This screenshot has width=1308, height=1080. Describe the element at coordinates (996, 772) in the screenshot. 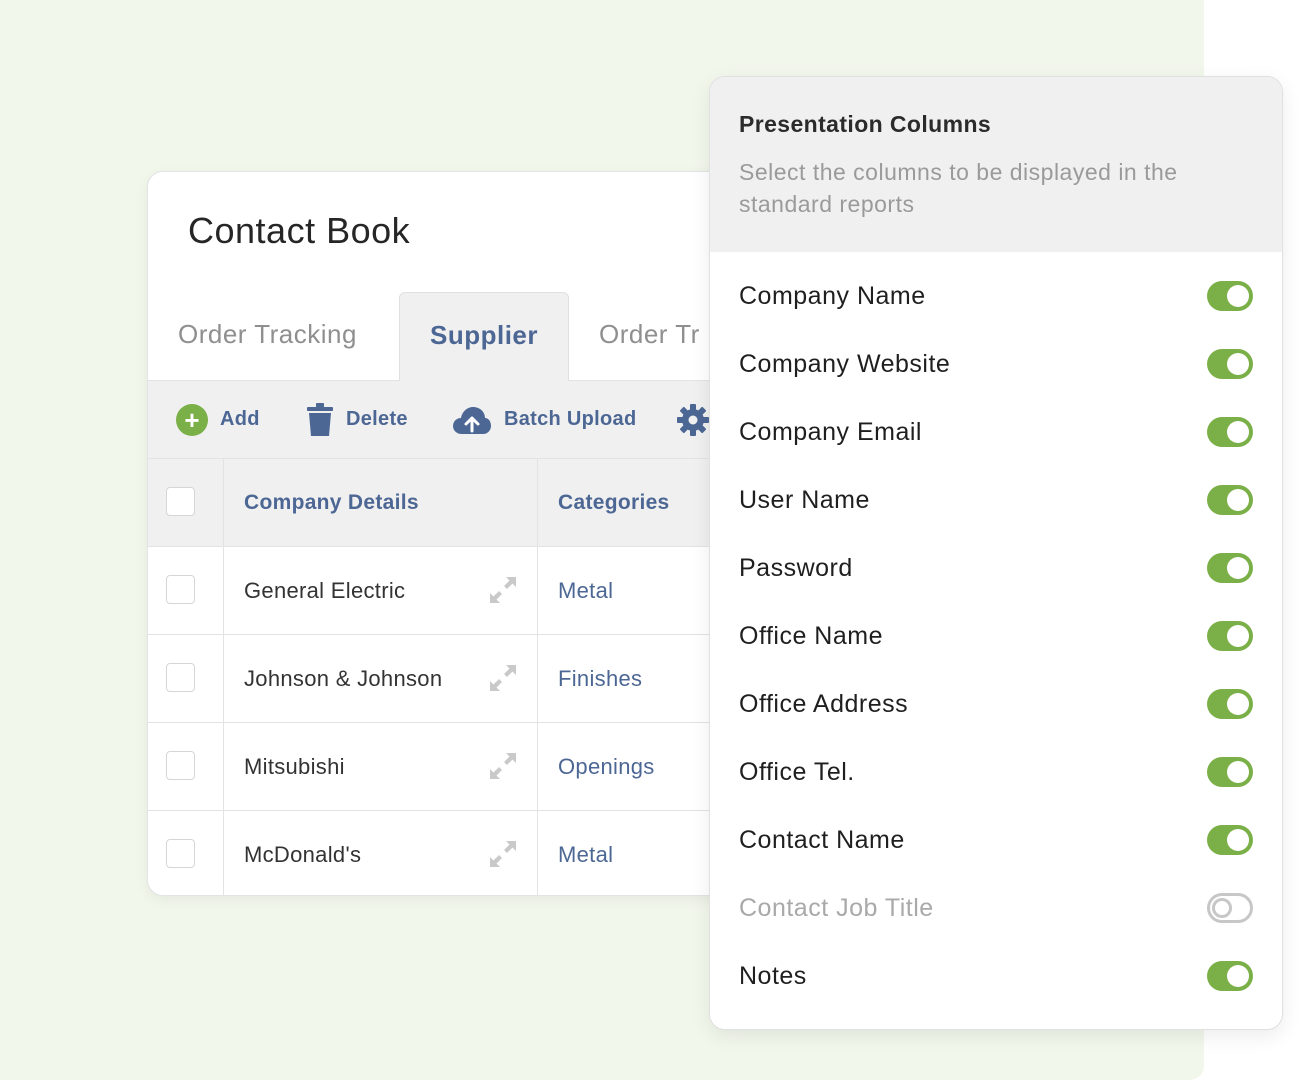

I see `column-option: Office Tel.` at that location.